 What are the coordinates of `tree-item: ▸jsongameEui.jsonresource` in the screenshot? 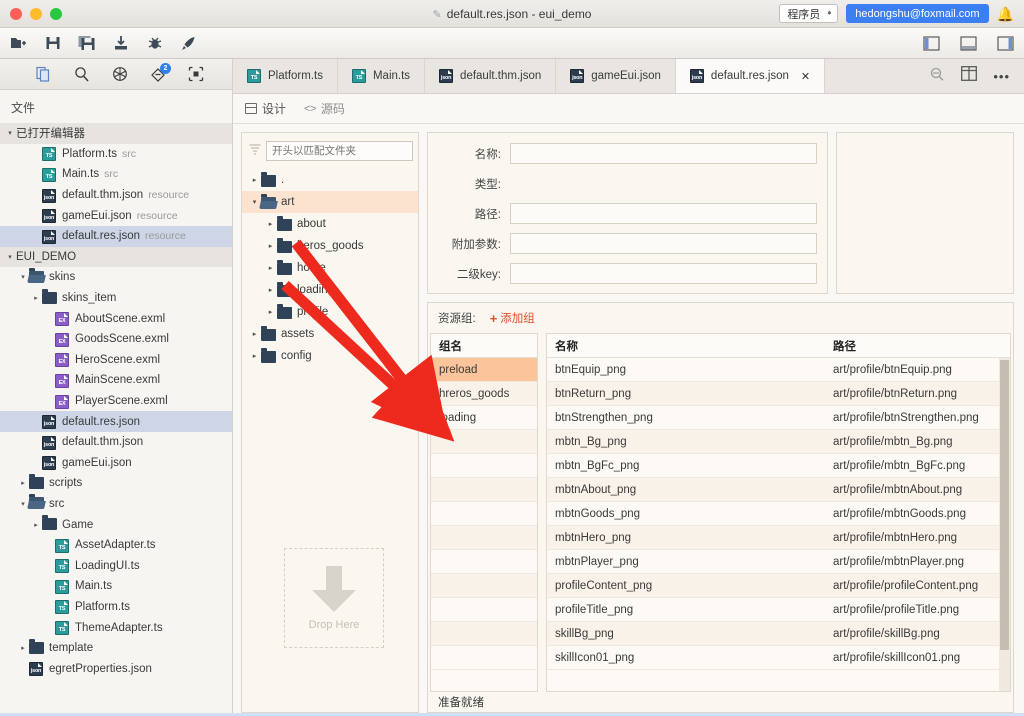 It's located at (116, 215).